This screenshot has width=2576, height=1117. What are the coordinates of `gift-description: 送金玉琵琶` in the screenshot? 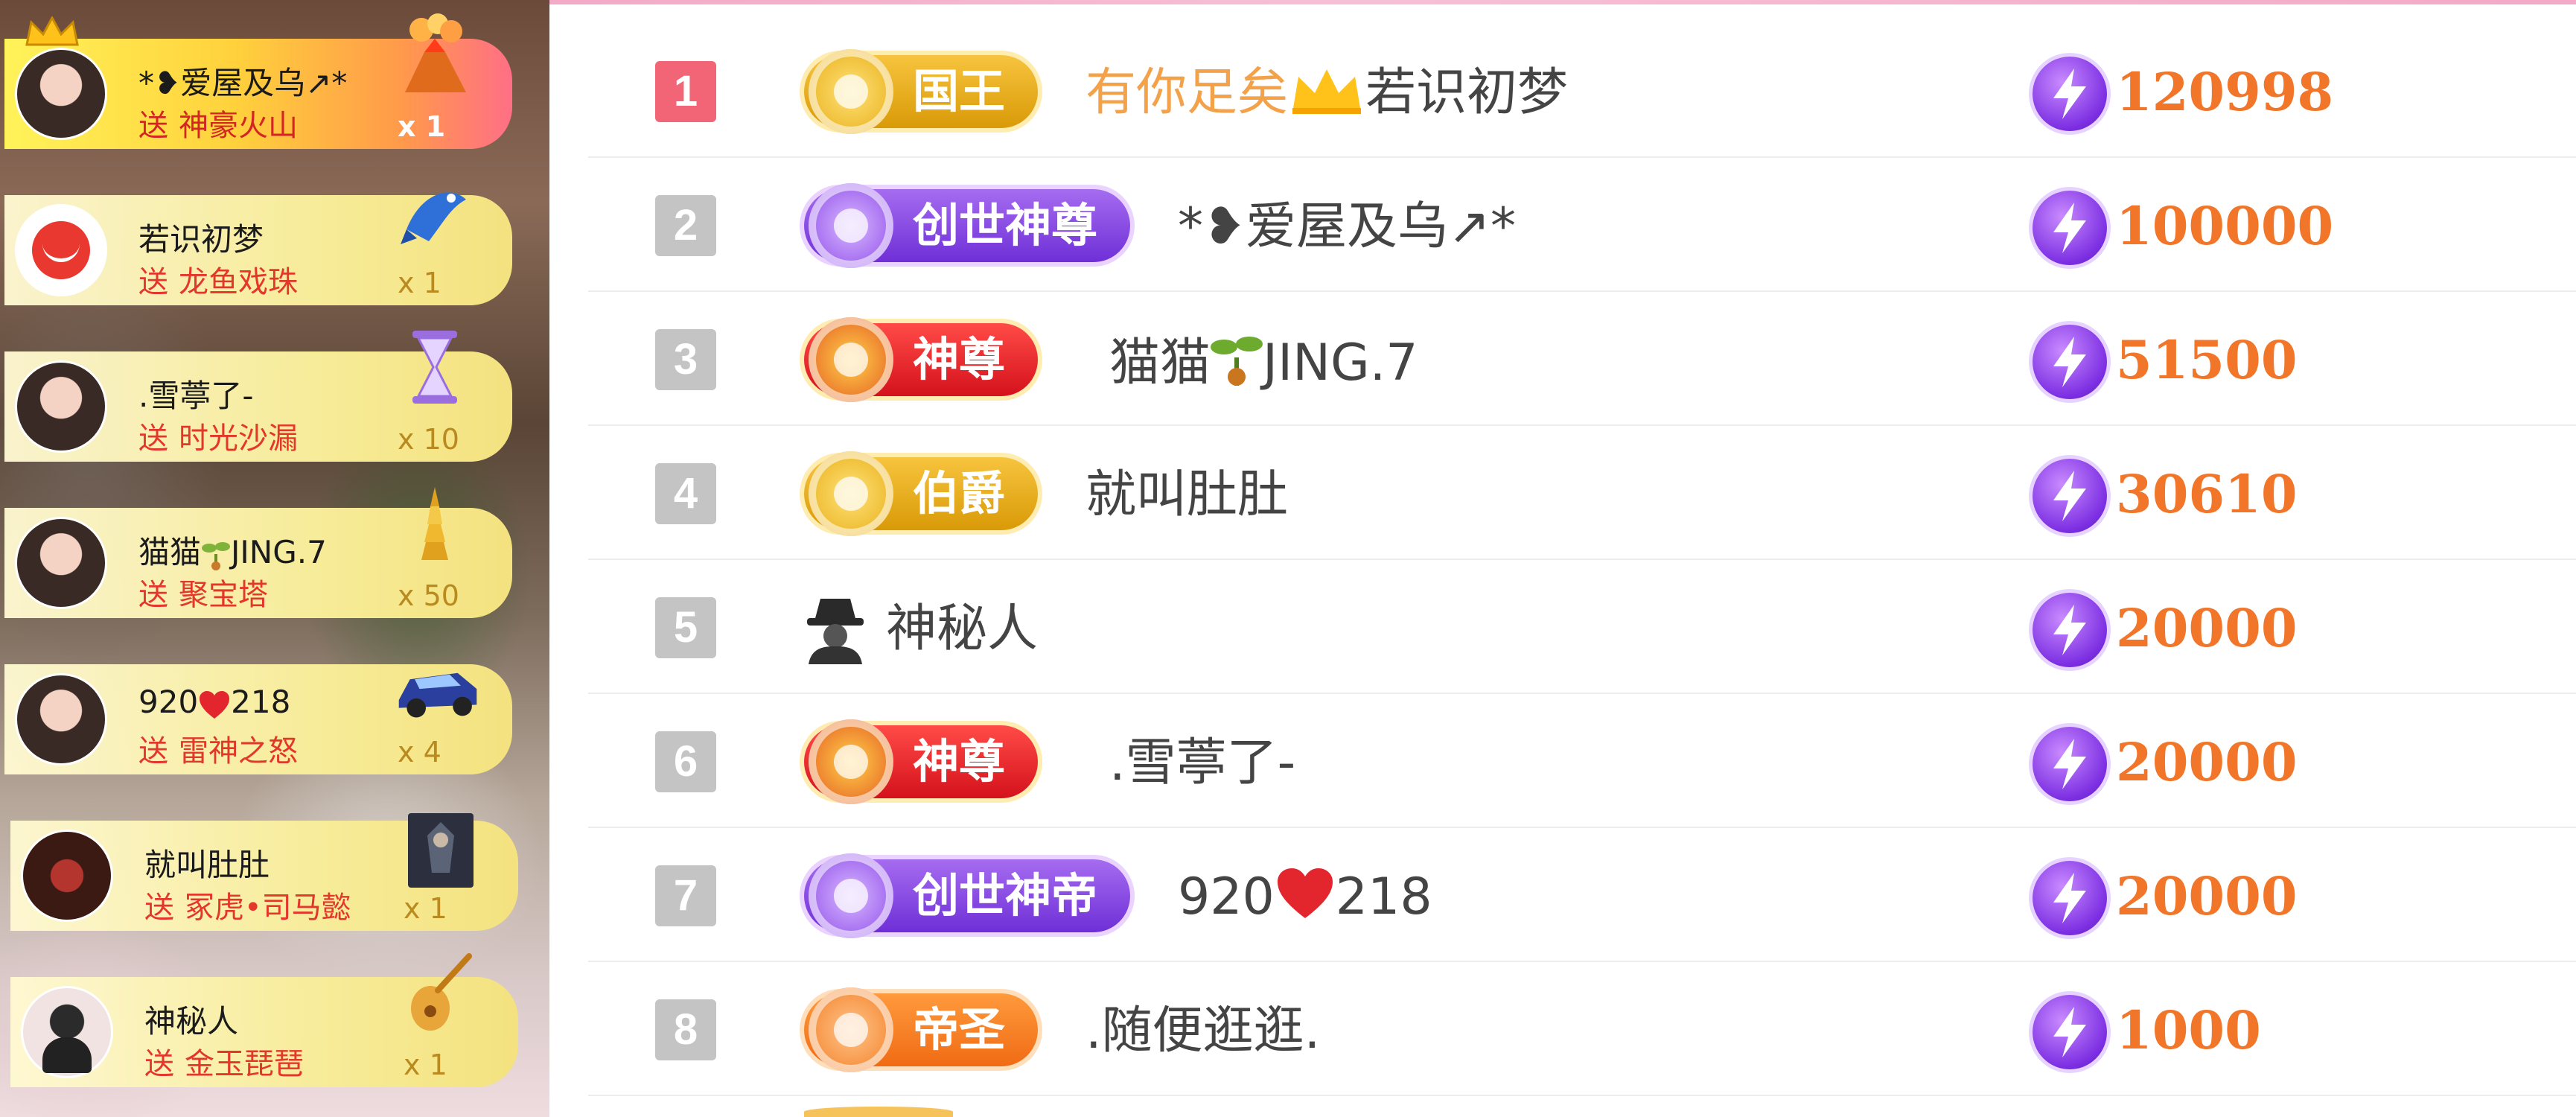 It's located at (224, 1061).